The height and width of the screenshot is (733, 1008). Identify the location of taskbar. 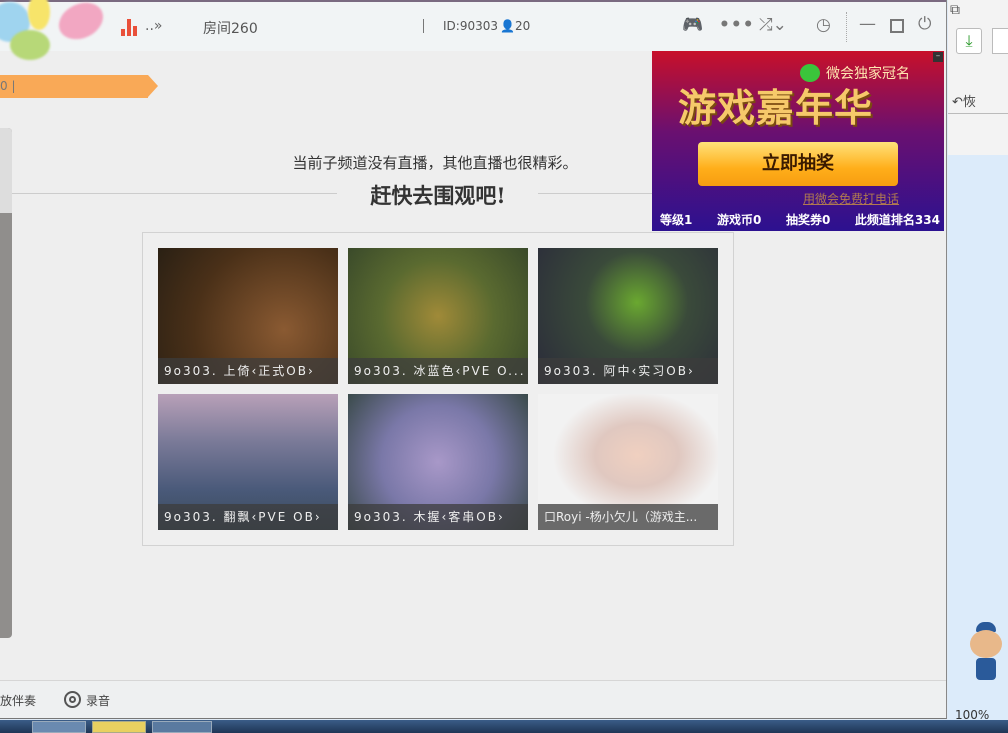
(504, 726).